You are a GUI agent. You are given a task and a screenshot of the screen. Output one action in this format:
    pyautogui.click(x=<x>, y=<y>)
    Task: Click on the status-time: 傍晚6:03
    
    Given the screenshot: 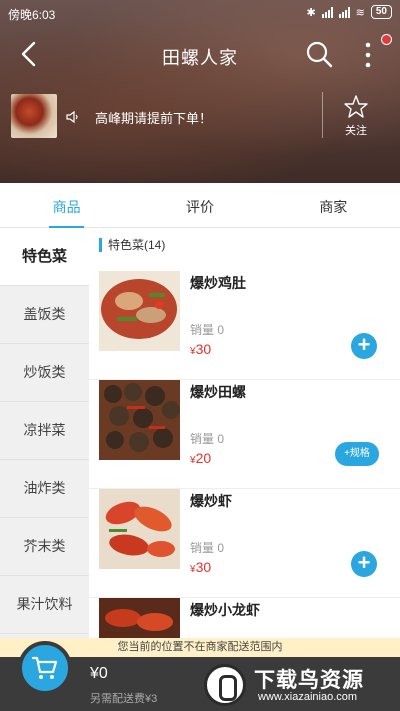 What is the action you would take?
    pyautogui.click(x=32, y=15)
    